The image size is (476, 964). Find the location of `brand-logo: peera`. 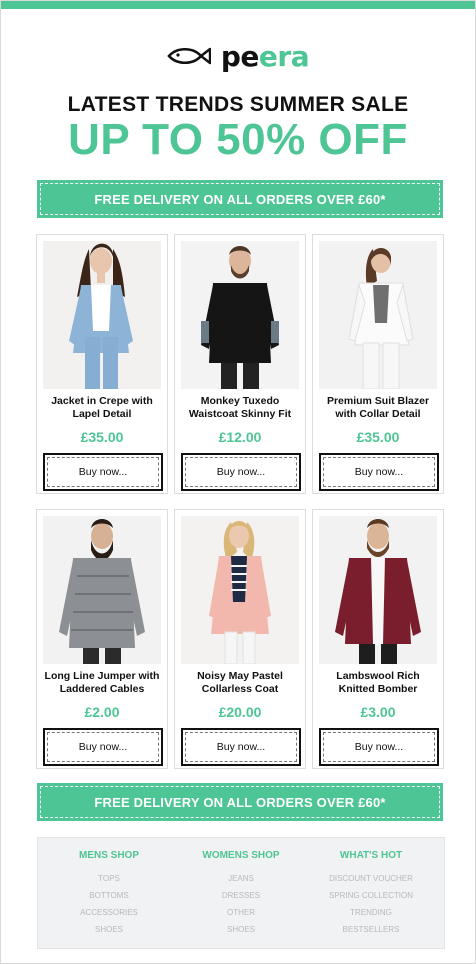

brand-logo: peera is located at coordinates (238, 56).